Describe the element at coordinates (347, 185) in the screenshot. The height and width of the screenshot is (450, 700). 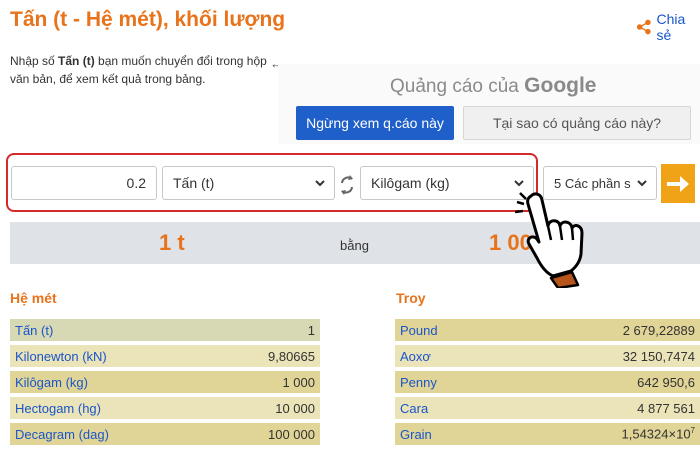
I see `swap-icon` at that location.